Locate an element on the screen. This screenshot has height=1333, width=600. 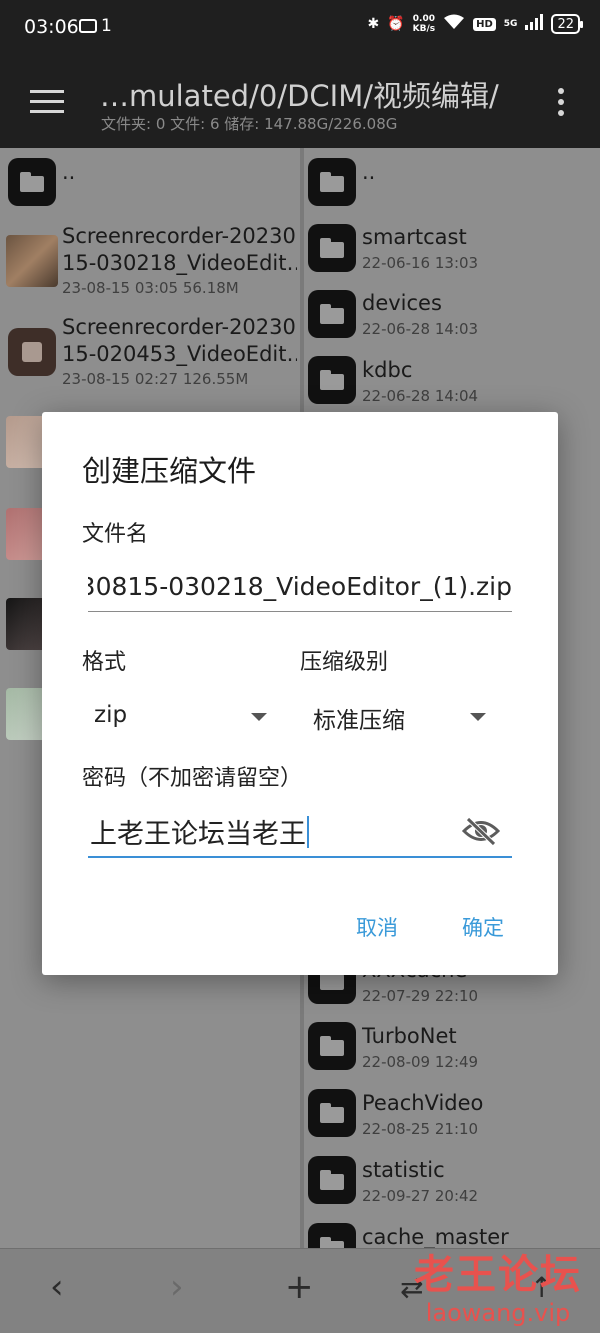
cancel-button: 取消 is located at coordinates (377, 927).